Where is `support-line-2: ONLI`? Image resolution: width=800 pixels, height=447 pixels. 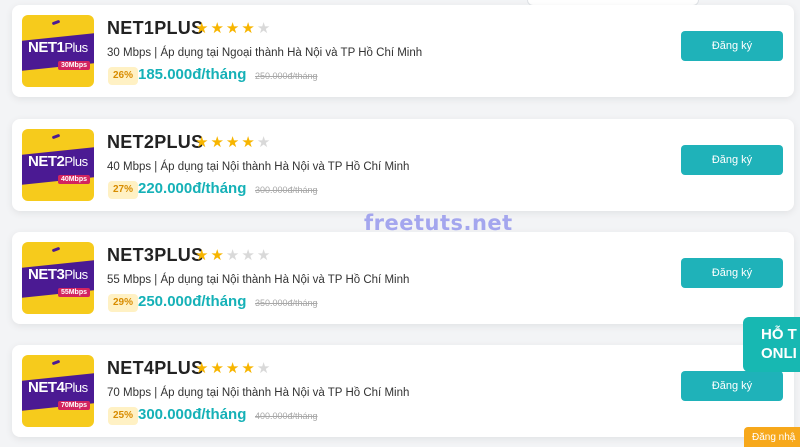 support-line-2: ONLI is located at coordinates (779, 353).